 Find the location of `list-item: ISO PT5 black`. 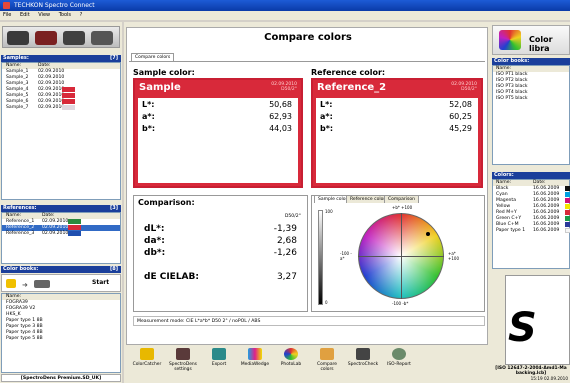

list-item: ISO PT5 black is located at coordinates (531, 99).